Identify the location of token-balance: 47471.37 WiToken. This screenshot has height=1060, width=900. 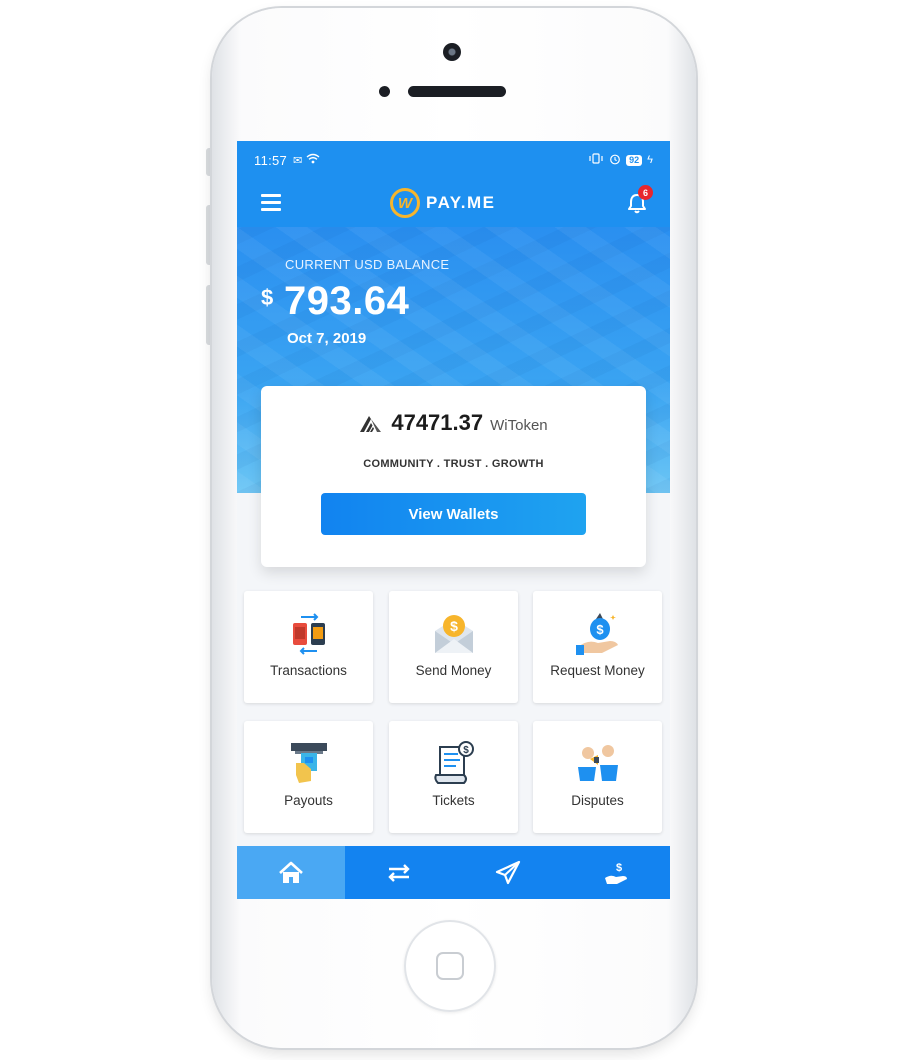
(453, 423).